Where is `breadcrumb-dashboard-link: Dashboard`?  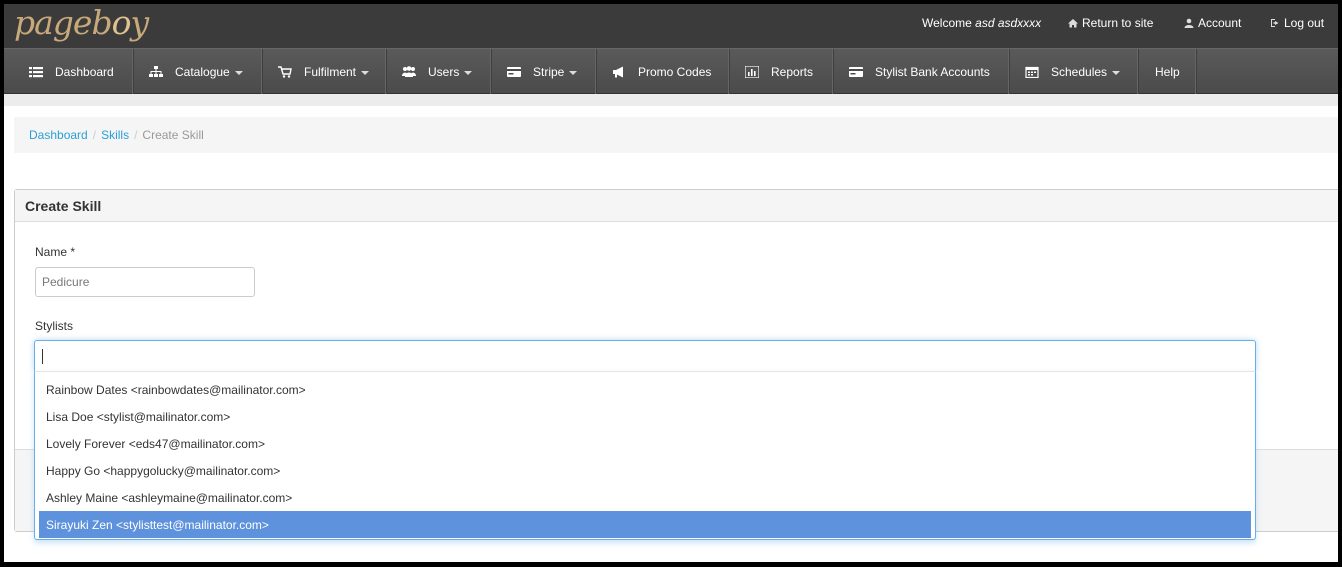
breadcrumb-dashboard-link: Dashboard is located at coordinates (58, 135).